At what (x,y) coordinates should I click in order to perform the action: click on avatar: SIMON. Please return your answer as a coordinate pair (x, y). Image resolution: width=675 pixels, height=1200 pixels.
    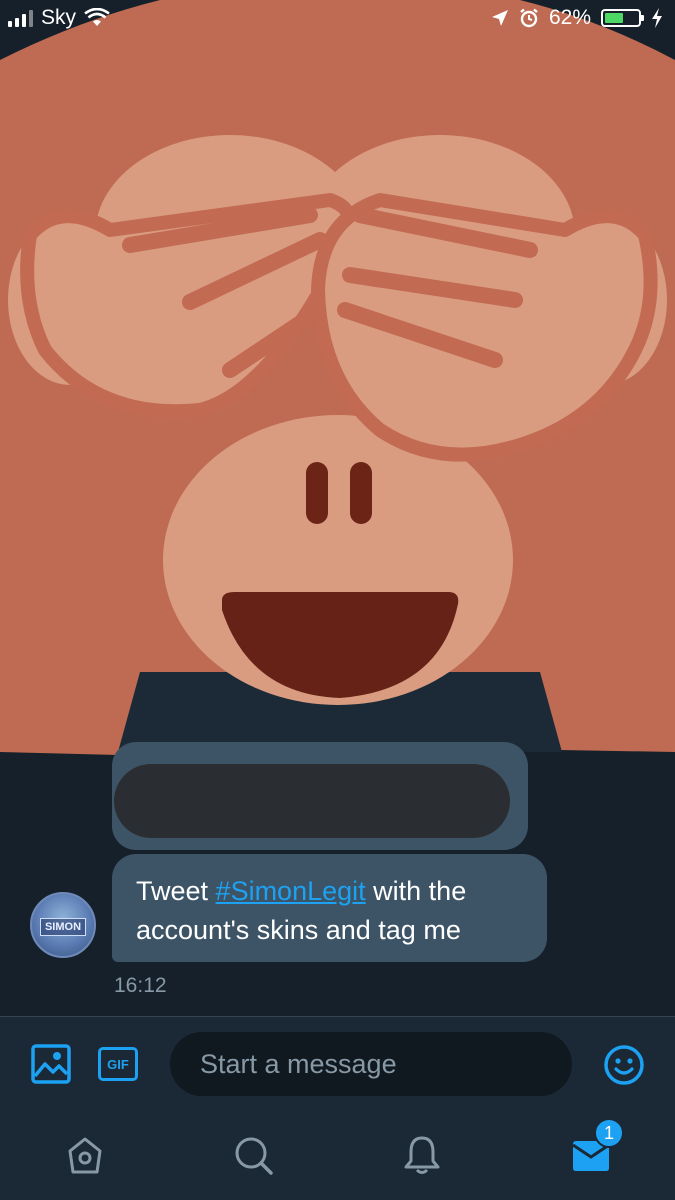
    Looking at the image, I should click on (63, 925).